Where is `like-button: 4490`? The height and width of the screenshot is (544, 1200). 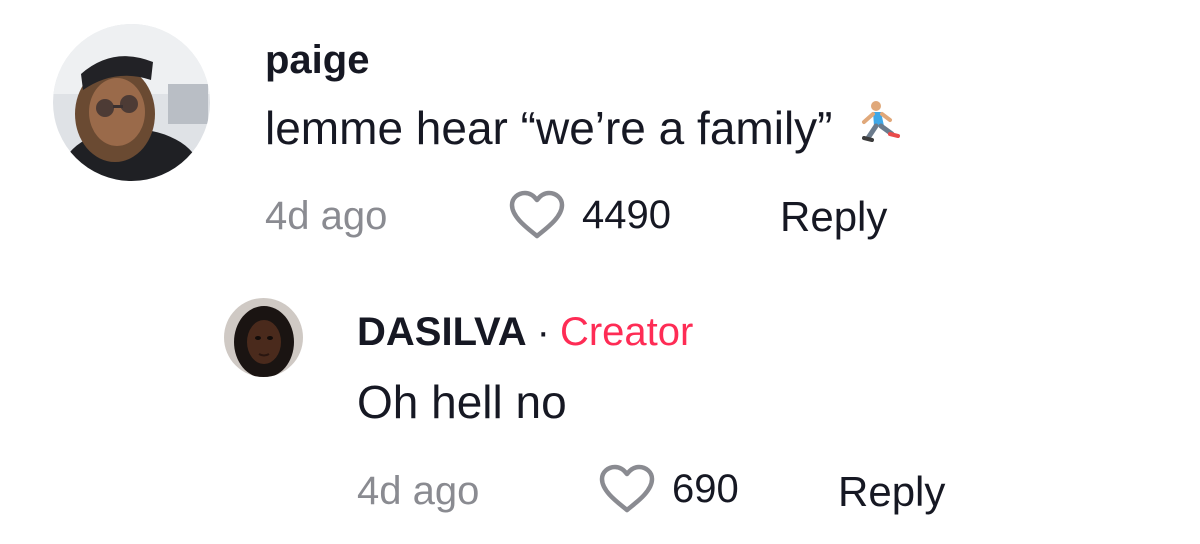
like-button: 4490 is located at coordinates (589, 215).